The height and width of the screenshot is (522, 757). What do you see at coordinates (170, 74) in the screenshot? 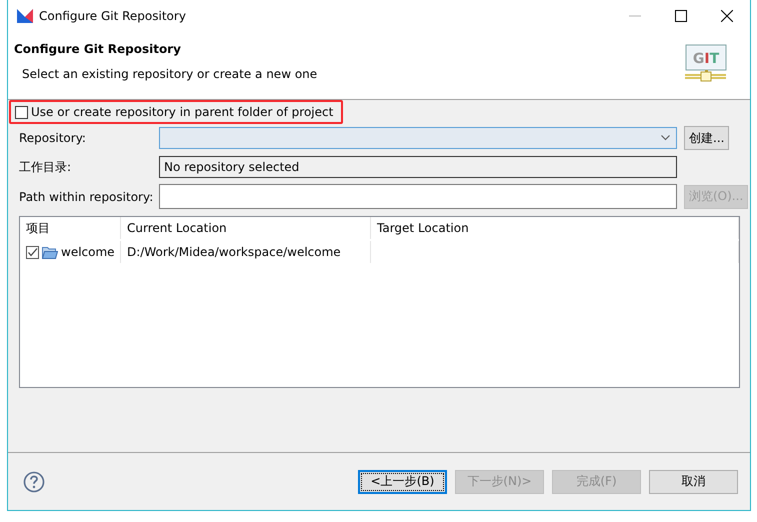
I see `page-description: Select an existing repository or create a new one` at bounding box center [170, 74].